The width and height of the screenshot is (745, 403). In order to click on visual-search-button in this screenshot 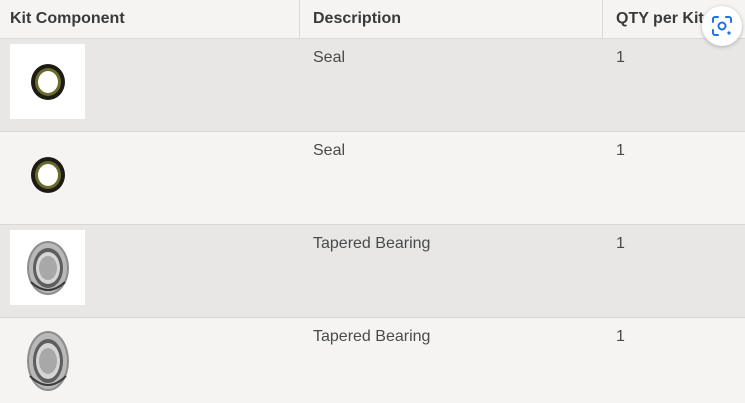, I will do `click(722, 26)`.